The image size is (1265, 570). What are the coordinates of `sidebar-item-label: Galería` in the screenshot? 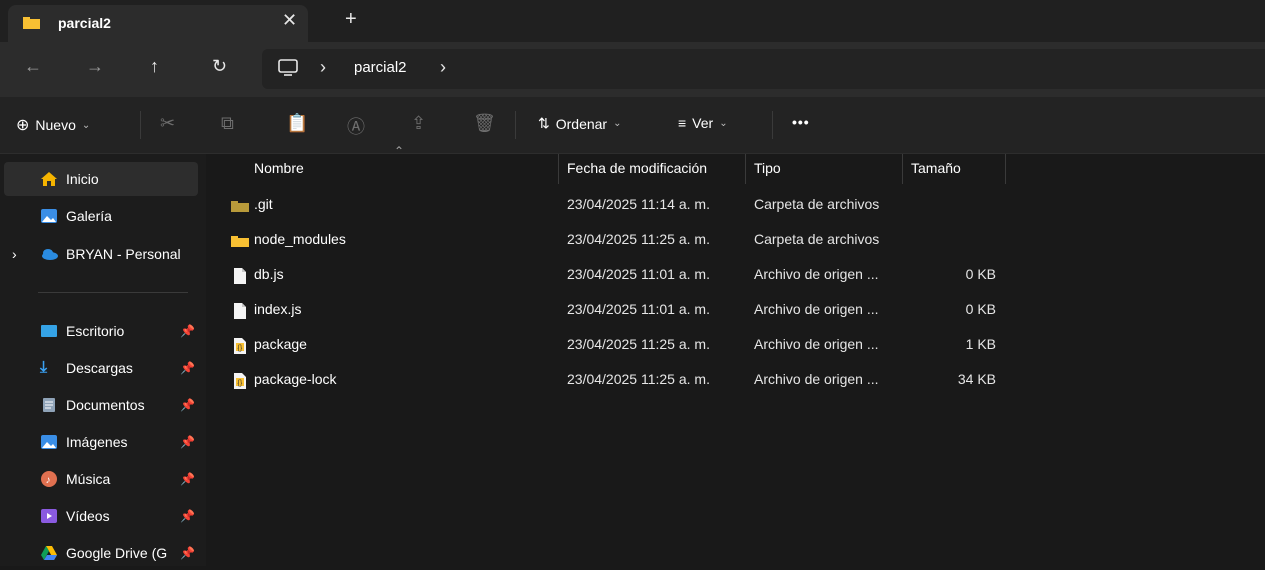 It's located at (89, 216).